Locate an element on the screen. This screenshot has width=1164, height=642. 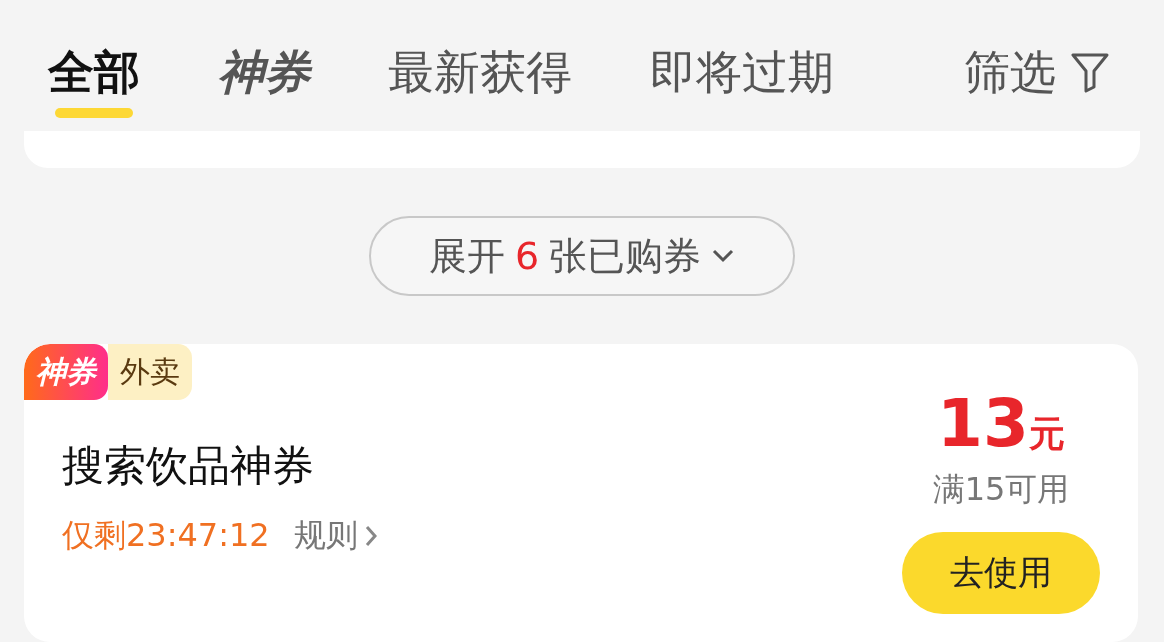
coupon-title: 搜索饮品神券 is located at coordinates (188, 466).